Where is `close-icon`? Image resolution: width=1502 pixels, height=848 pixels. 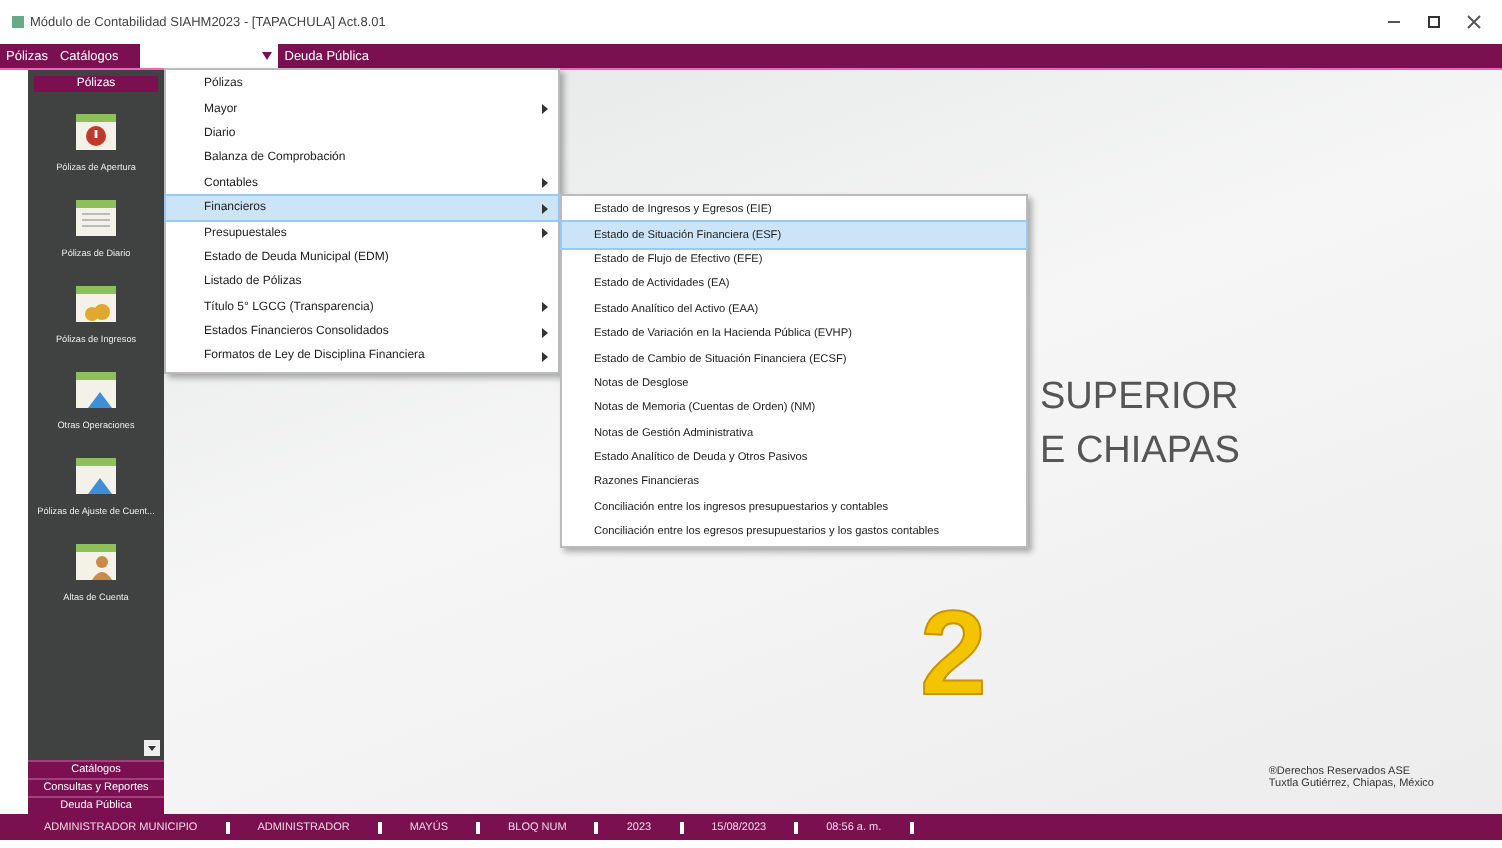
close-icon is located at coordinates (1474, 22).